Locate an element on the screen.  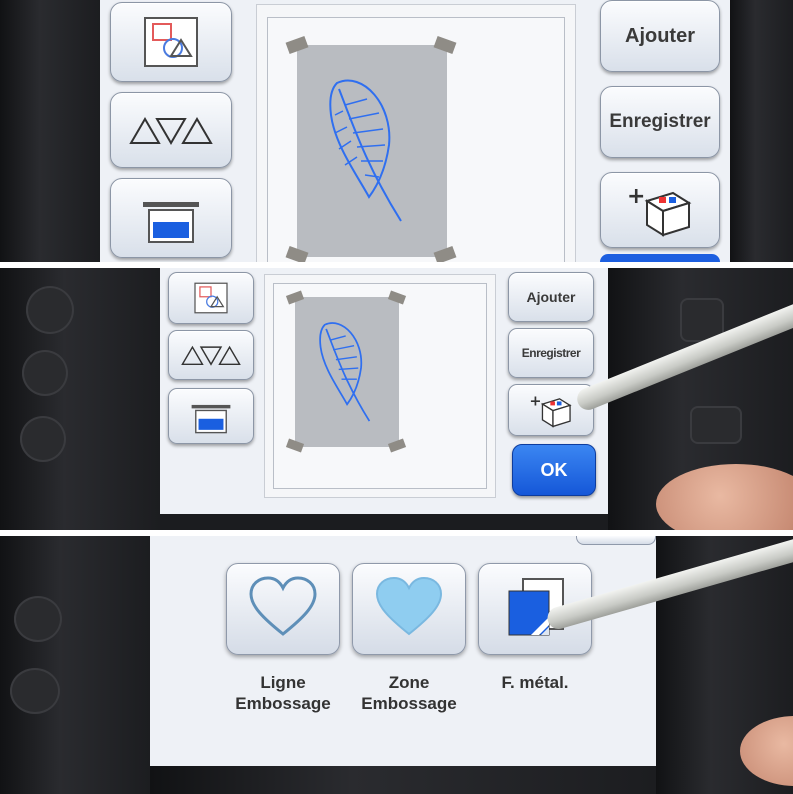
area-emboss-label-line1: Zone is located at coordinates (409, 682).